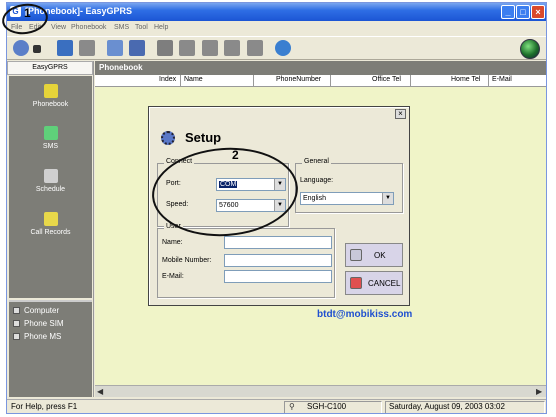  What do you see at coordinates (347, 198) in the screenshot?
I see `language-select: English ▼` at bounding box center [347, 198].